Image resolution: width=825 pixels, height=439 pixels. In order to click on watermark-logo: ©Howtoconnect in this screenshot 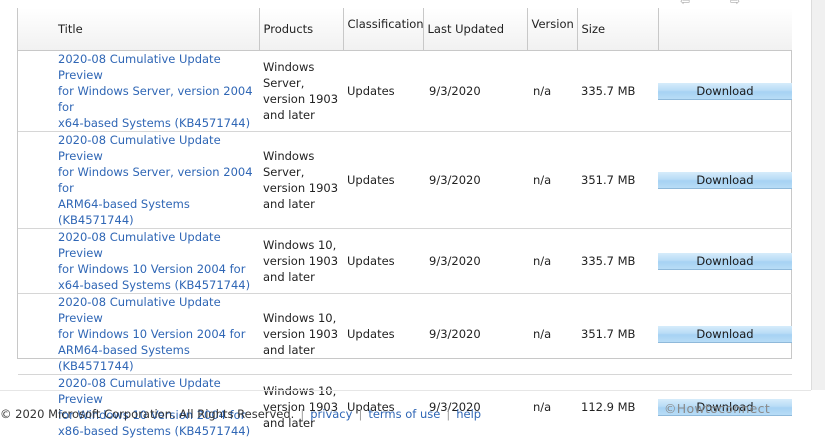, I will do `click(717, 408)`.